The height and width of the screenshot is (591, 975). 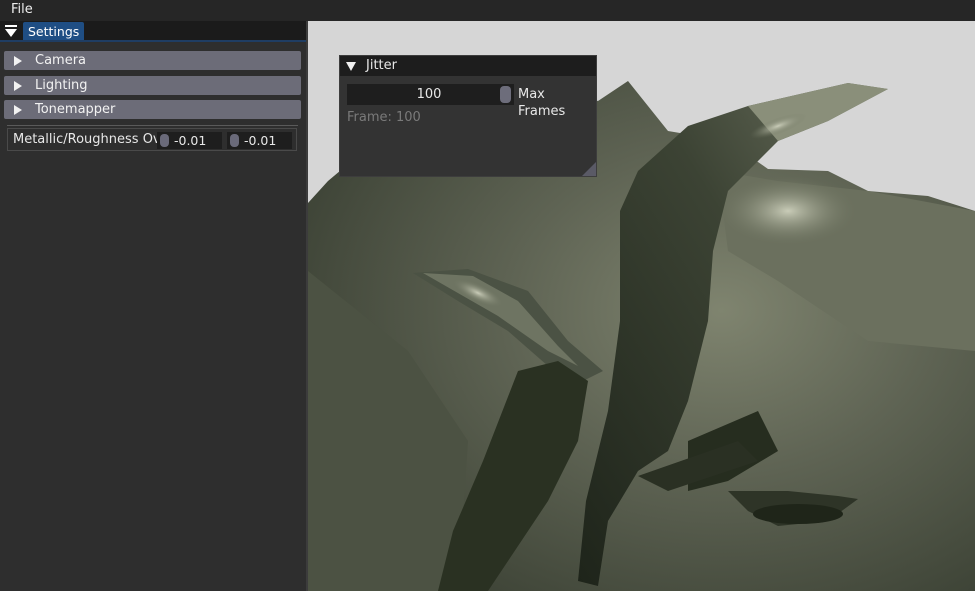 I want to click on section-camera-header: Camera, so click(x=152, y=60).